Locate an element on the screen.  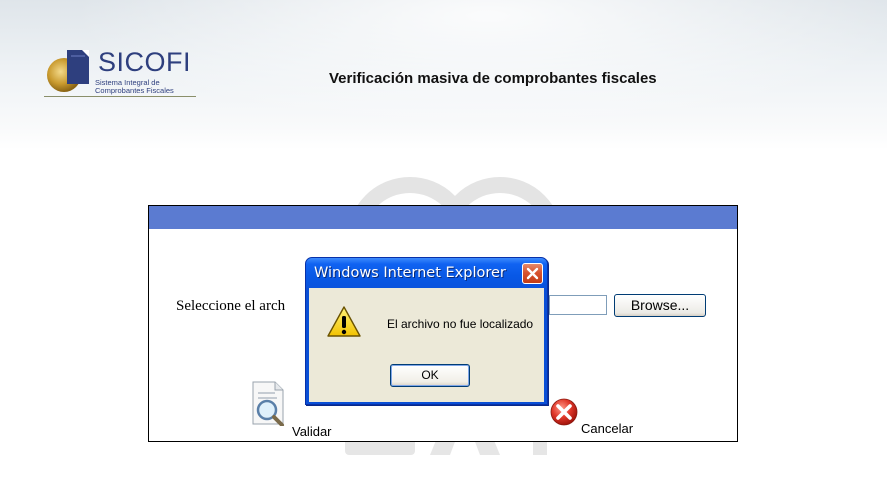
cancel-button: Cancelar is located at coordinates (604, 416).